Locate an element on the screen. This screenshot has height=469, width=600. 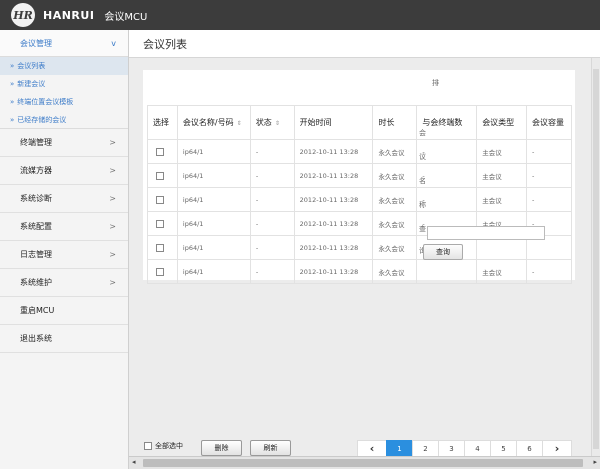
pagination: ‹ 1 2 3 4 5 6 › is located at coordinates (464, 448).